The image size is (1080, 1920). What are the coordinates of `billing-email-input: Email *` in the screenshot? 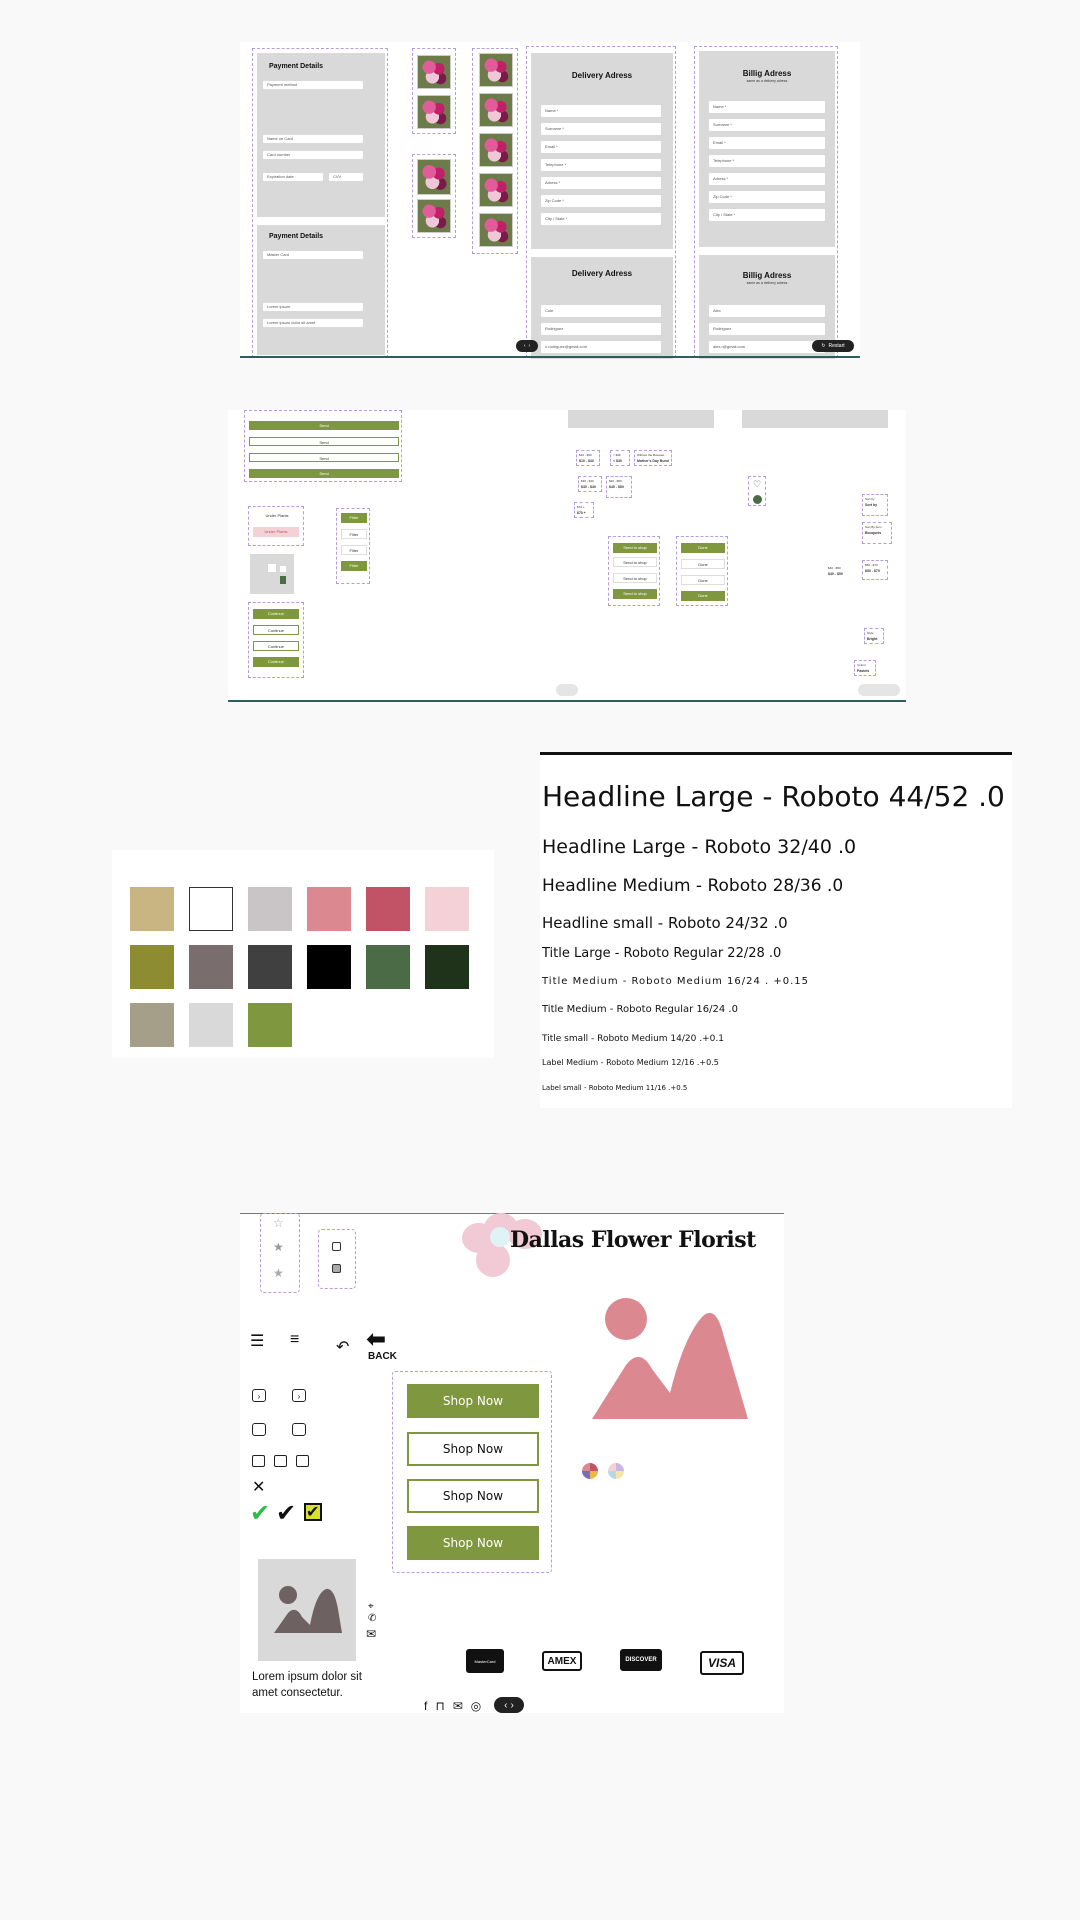 It's located at (767, 143).